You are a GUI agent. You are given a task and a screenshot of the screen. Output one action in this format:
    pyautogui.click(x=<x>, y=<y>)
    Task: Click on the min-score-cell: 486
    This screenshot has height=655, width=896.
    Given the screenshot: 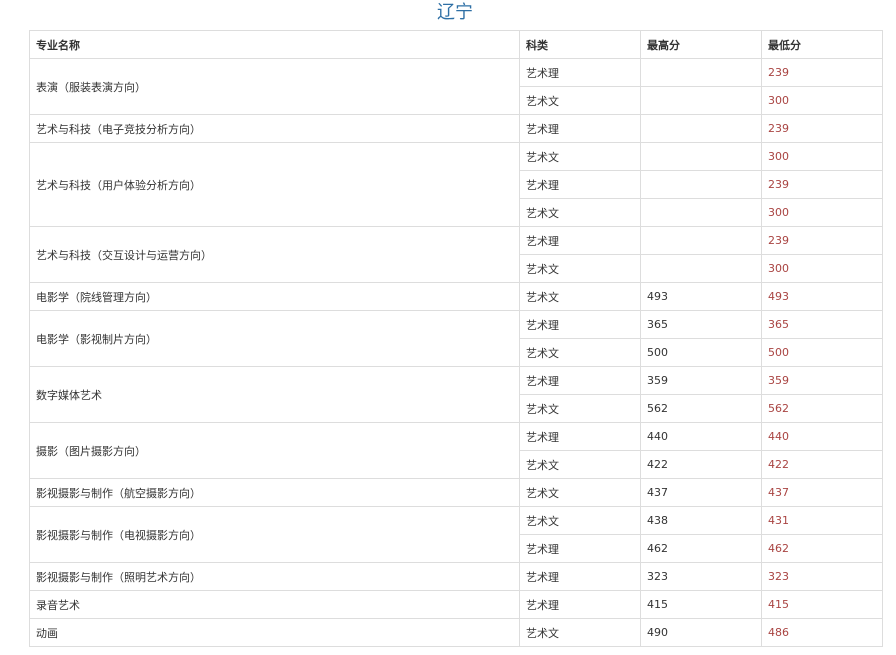 What is the action you would take?
    pyautogui.click(x=822, y=632)
    